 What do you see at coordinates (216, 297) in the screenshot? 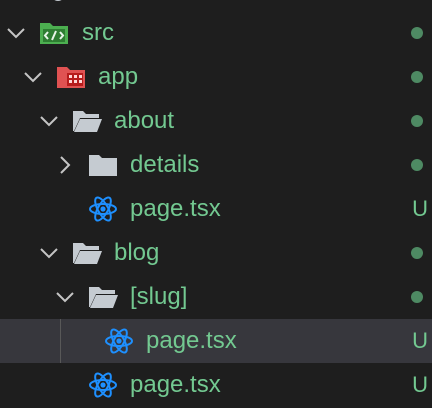
I see `tree-item-slug: [slug]` at bounding box center [216, 297].